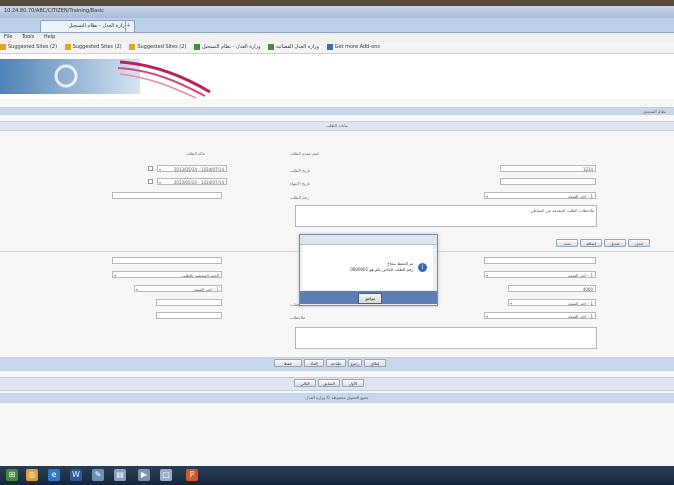 The width and height of the screenshot is (674, 485). I want to click on date-to-select: 1434/07/14 - 2013/05/24, so click(192, 181).